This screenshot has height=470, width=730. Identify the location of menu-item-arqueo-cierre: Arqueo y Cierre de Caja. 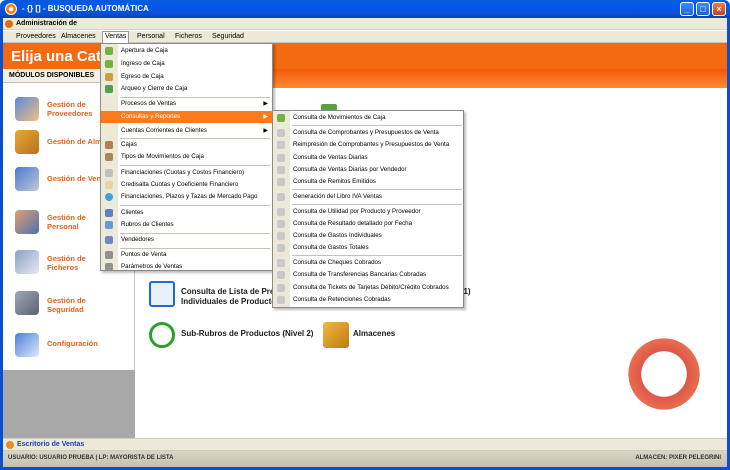
(186, 89).